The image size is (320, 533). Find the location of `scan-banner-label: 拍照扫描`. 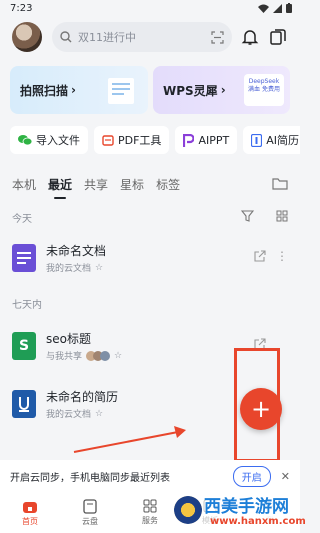

scan-banner-label: 拍照扫描 is located at coordinates (44, 90).